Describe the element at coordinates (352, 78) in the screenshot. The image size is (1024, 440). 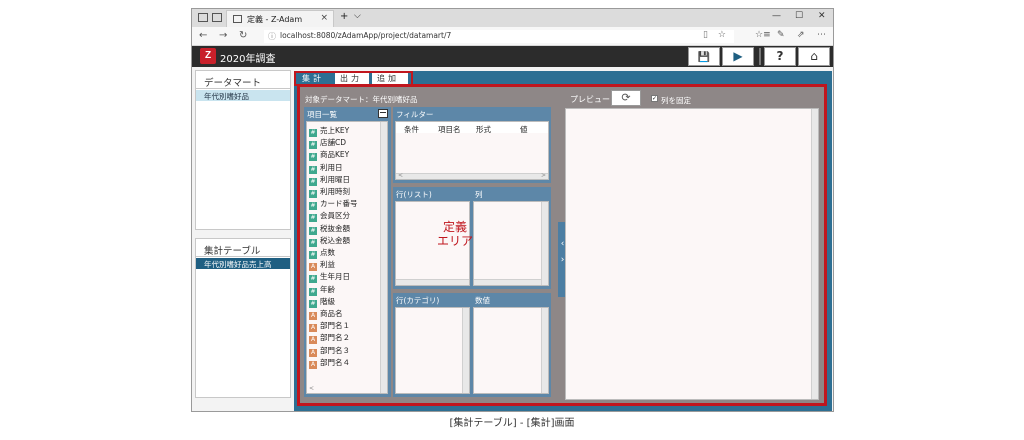
I see `tab-output: 出力` at that location.